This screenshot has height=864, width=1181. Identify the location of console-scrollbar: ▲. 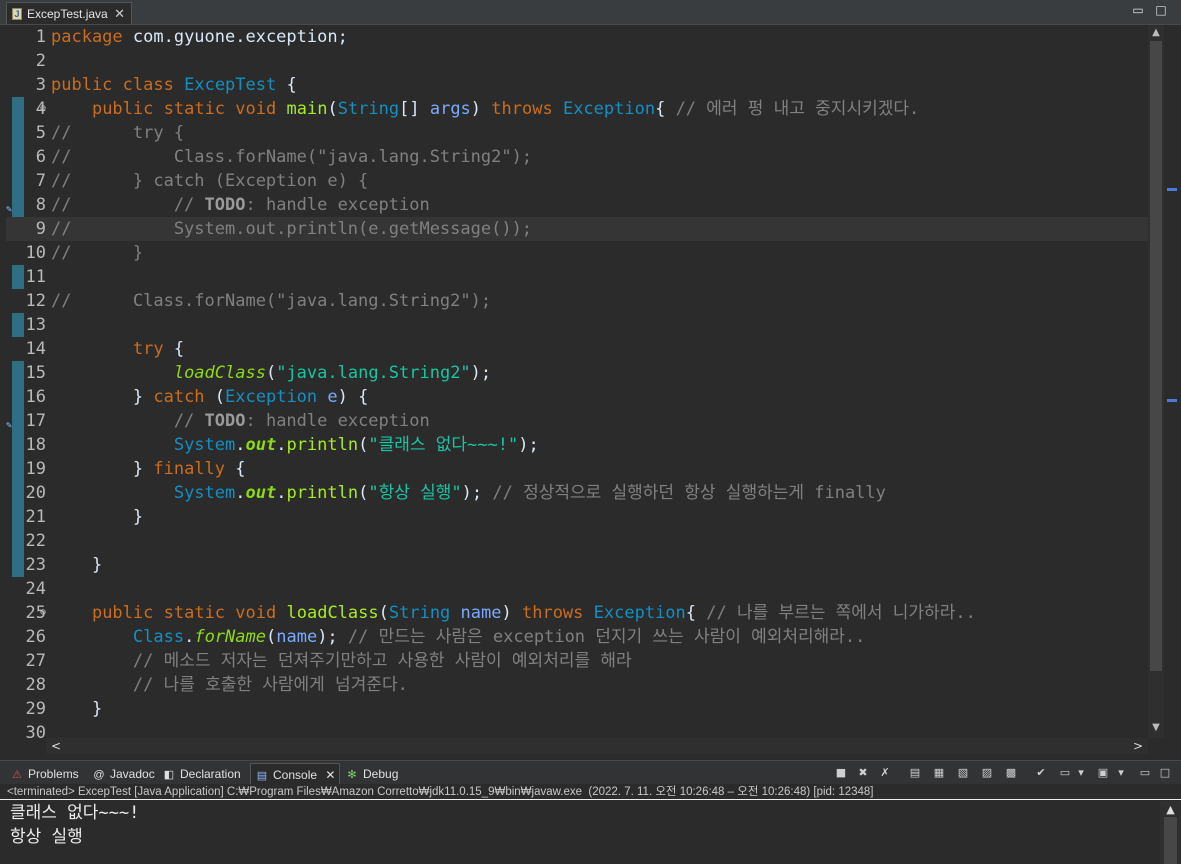
(1170, 832).